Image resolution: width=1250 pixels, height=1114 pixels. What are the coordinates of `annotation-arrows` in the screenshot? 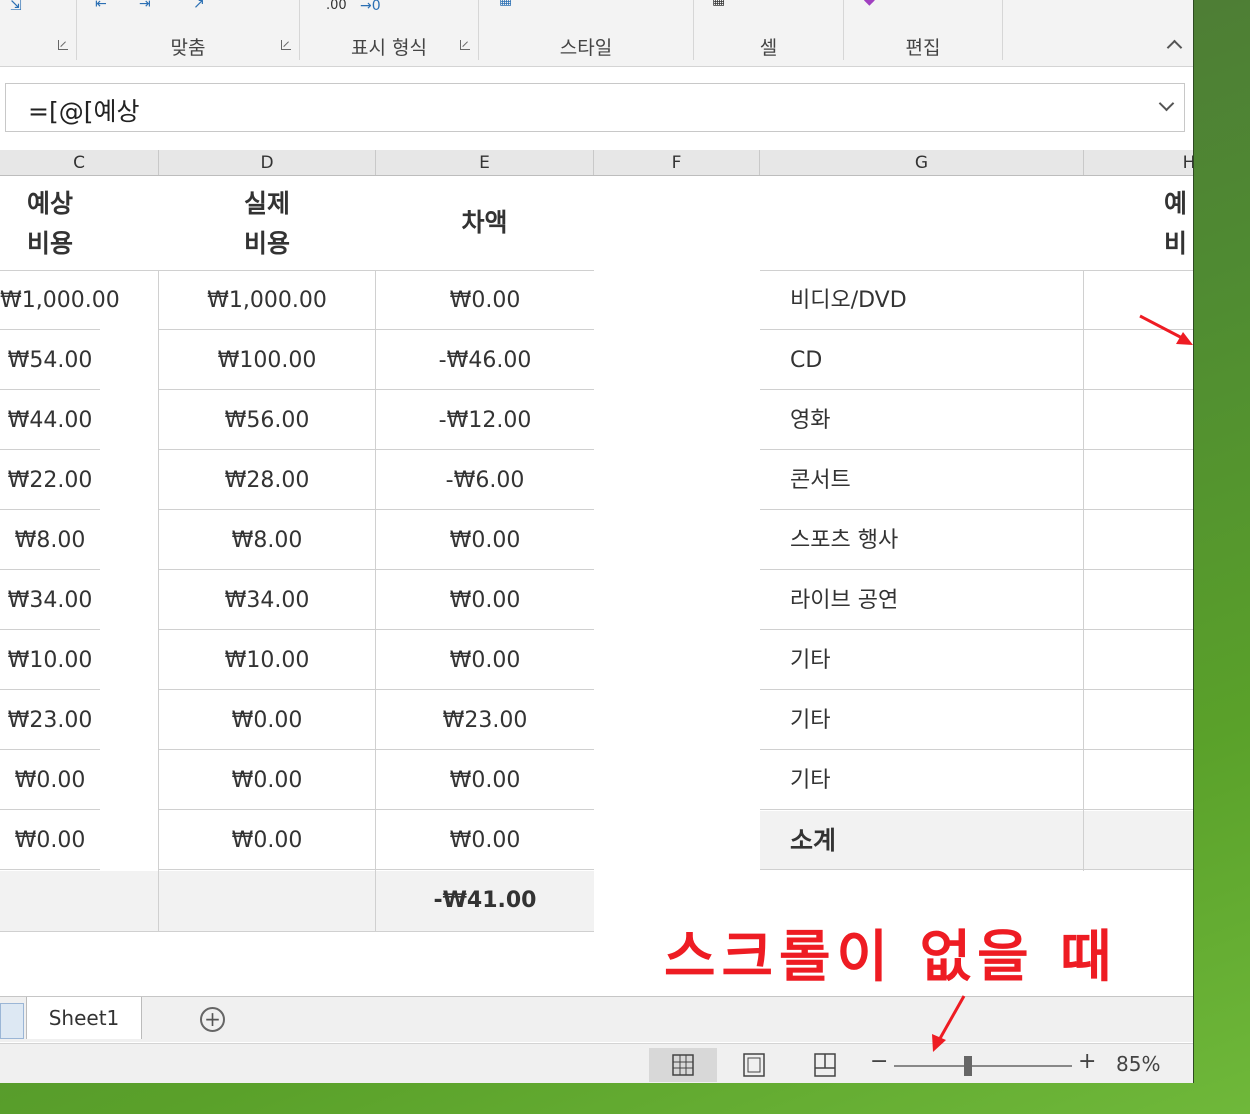 It's located at (1062, 683).